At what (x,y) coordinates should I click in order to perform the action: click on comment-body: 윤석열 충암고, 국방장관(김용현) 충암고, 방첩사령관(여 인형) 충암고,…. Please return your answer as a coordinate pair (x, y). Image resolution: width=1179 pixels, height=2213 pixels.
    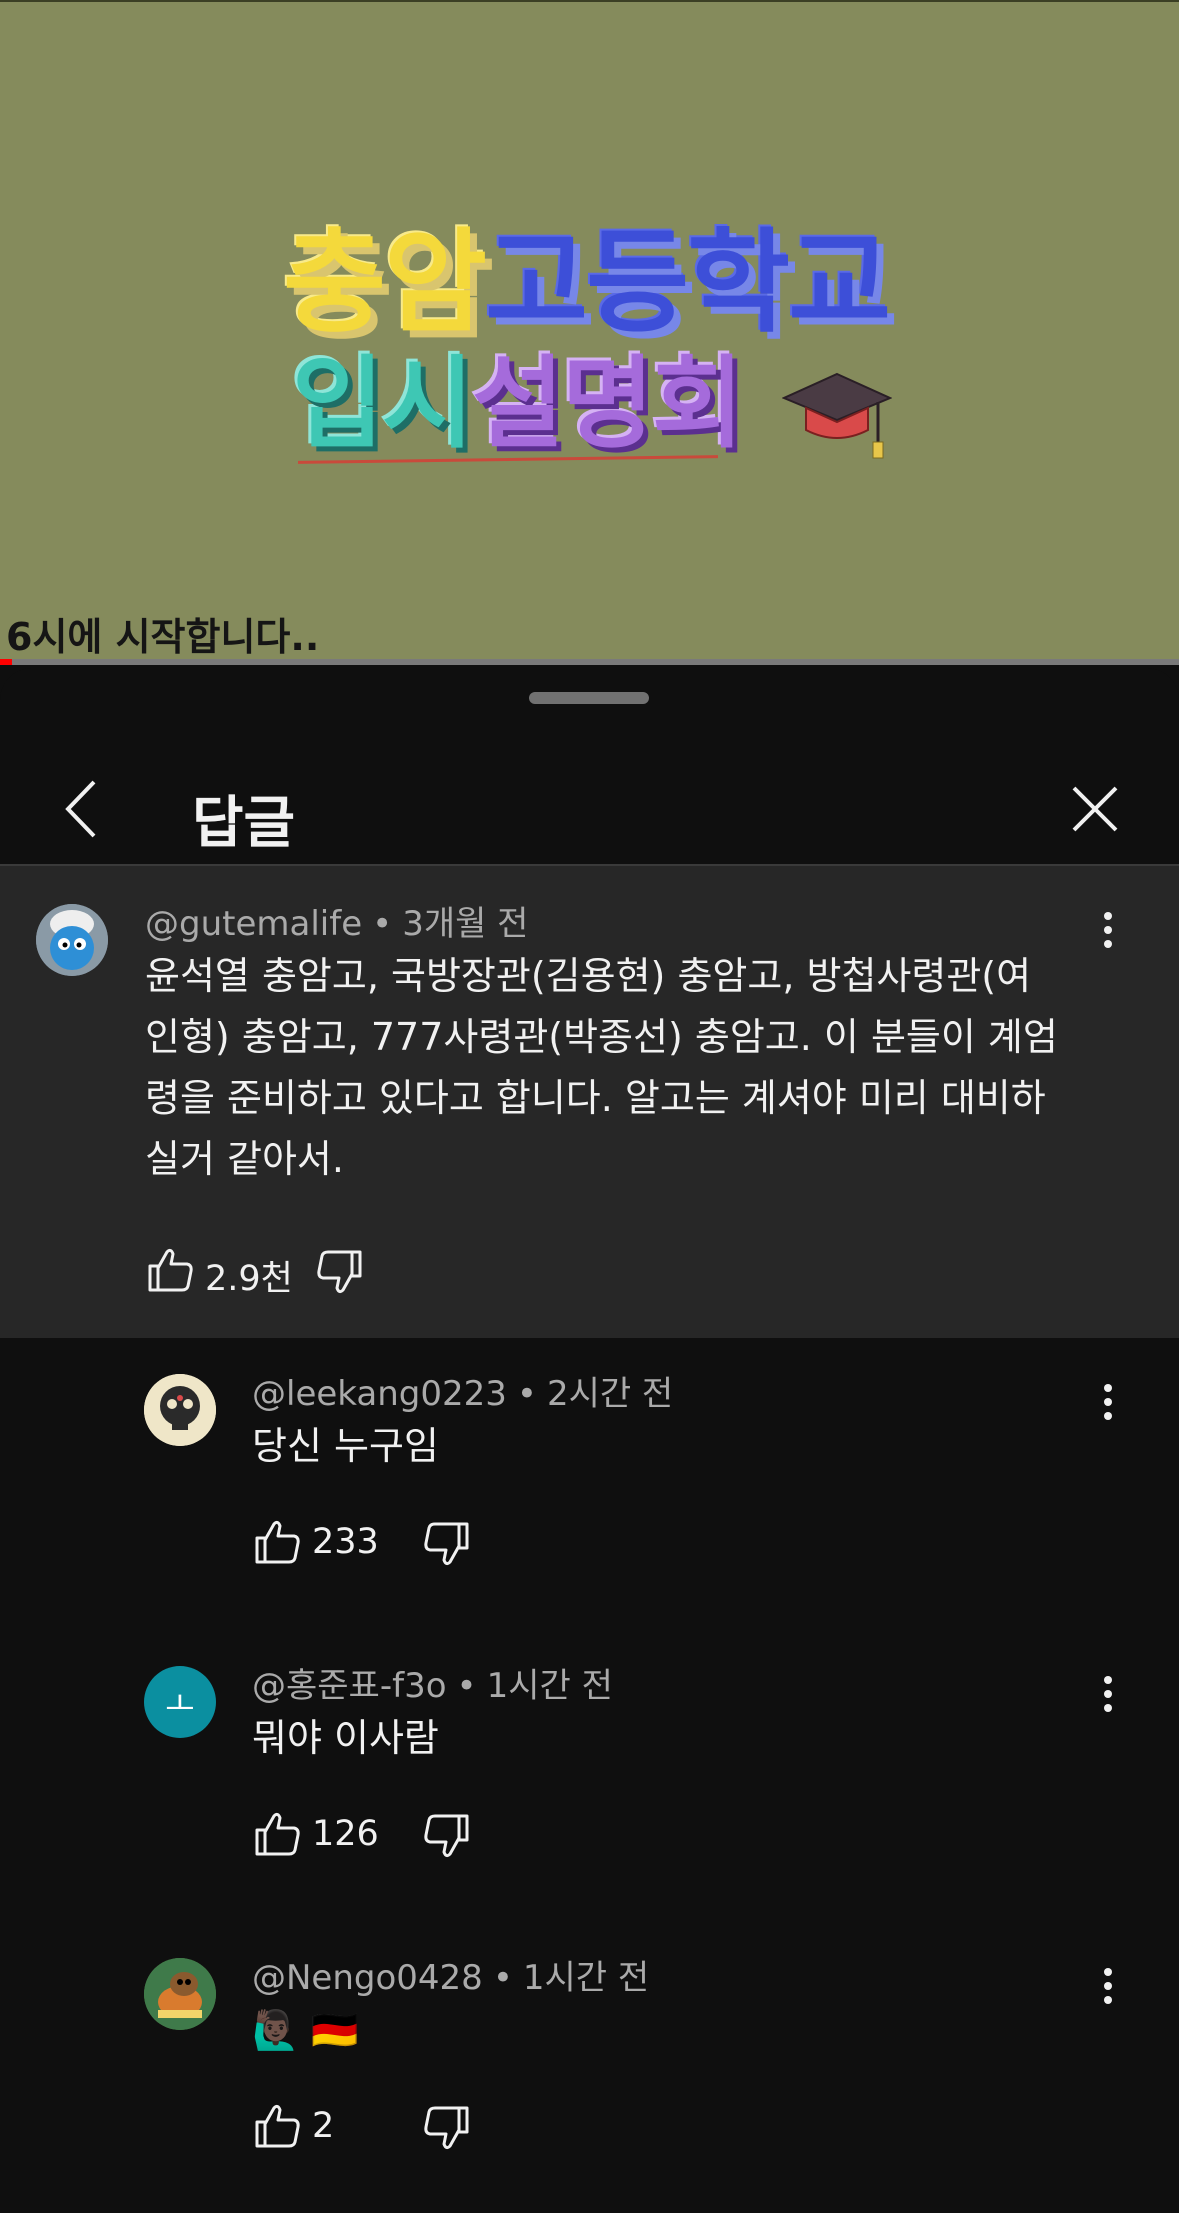
    Looking at the image, I should click on (625, 1068).